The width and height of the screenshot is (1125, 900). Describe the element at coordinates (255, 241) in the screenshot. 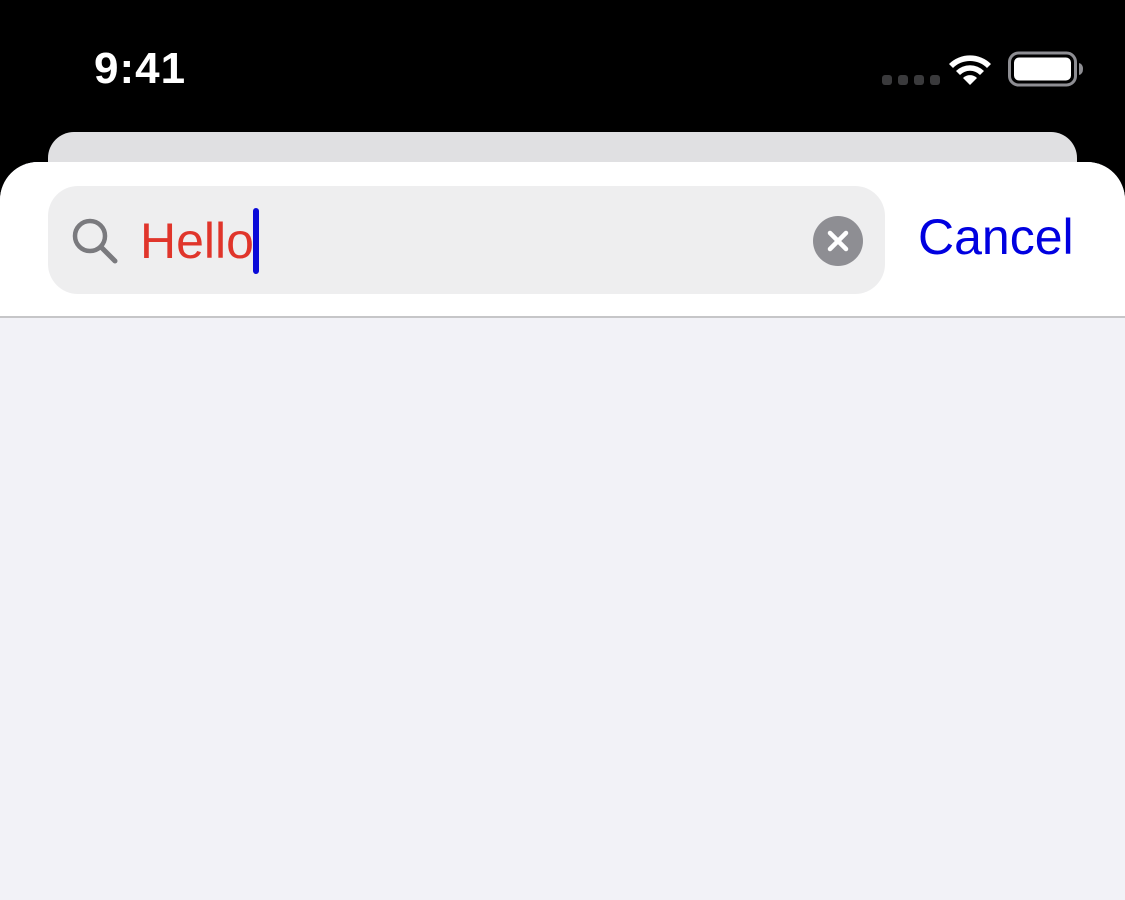

I see `text-caret` at that location.